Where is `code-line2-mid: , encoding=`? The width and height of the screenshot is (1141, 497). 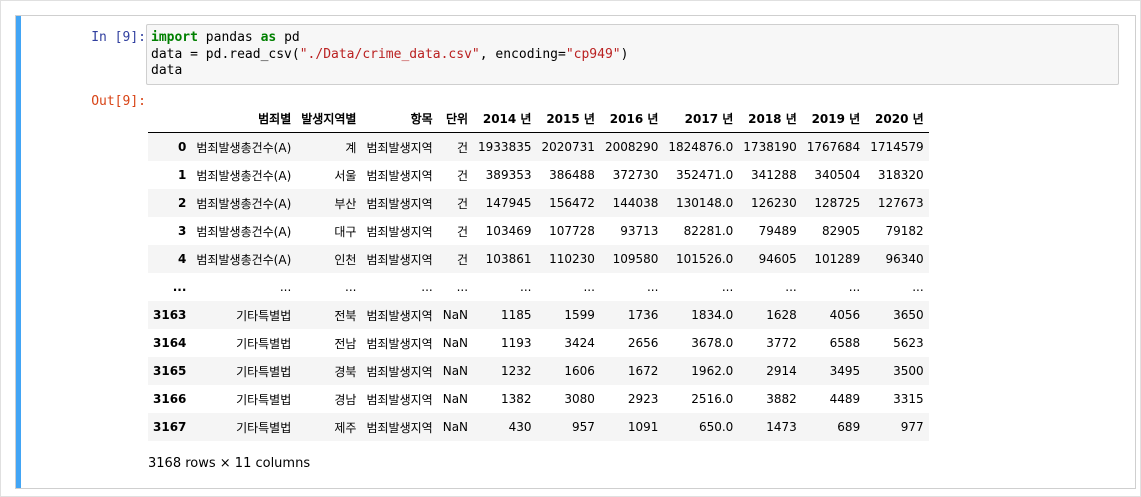 code-line2-mid: , encoding= is located at coordinates (522, 54).